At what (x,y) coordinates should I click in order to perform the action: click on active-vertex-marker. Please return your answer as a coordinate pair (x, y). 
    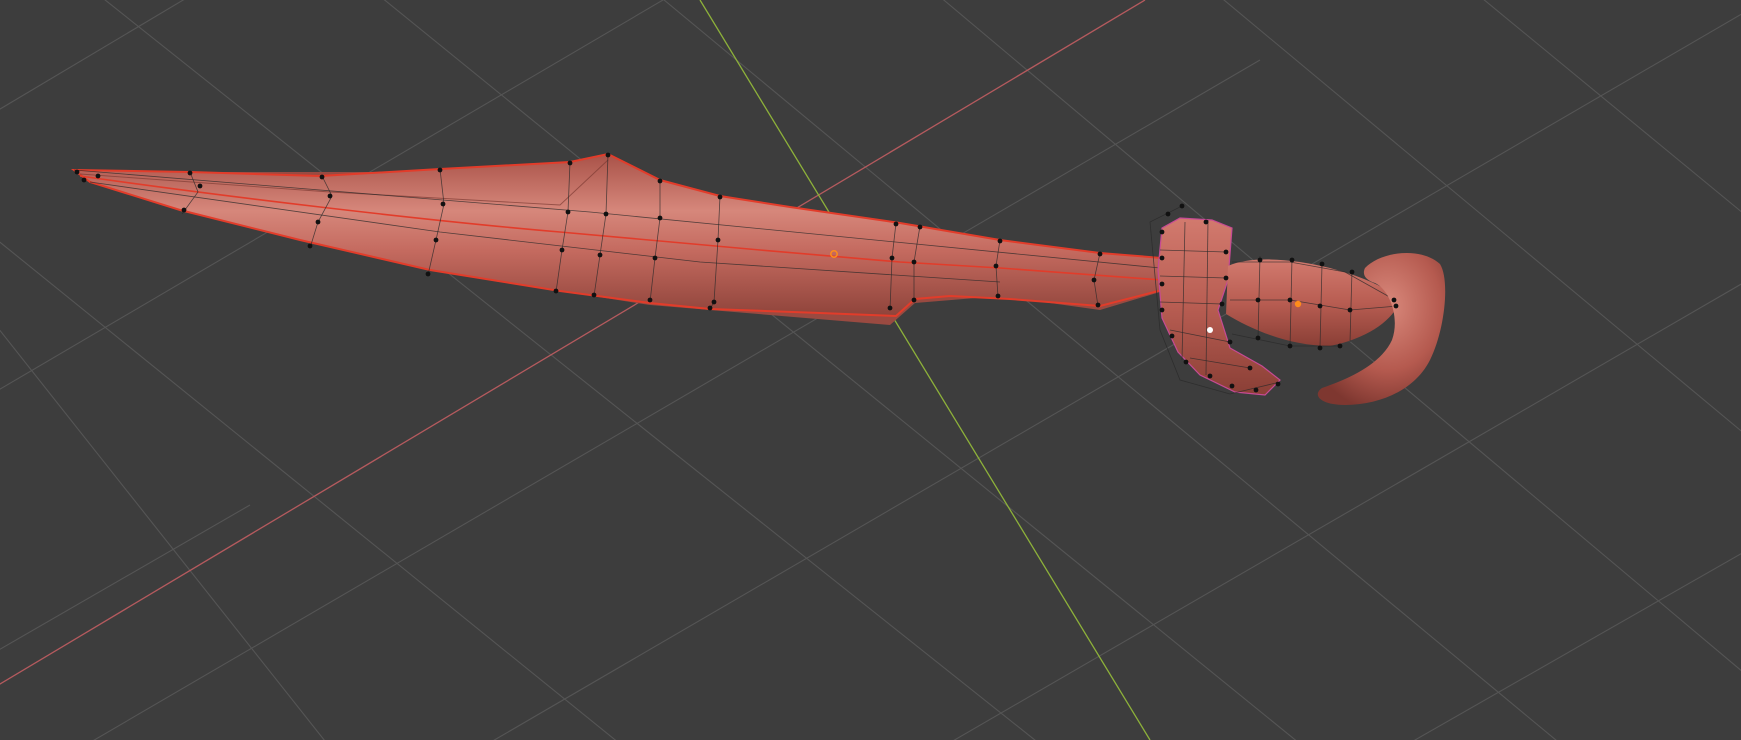
    Looking at the image, I should click on (1210, 330).